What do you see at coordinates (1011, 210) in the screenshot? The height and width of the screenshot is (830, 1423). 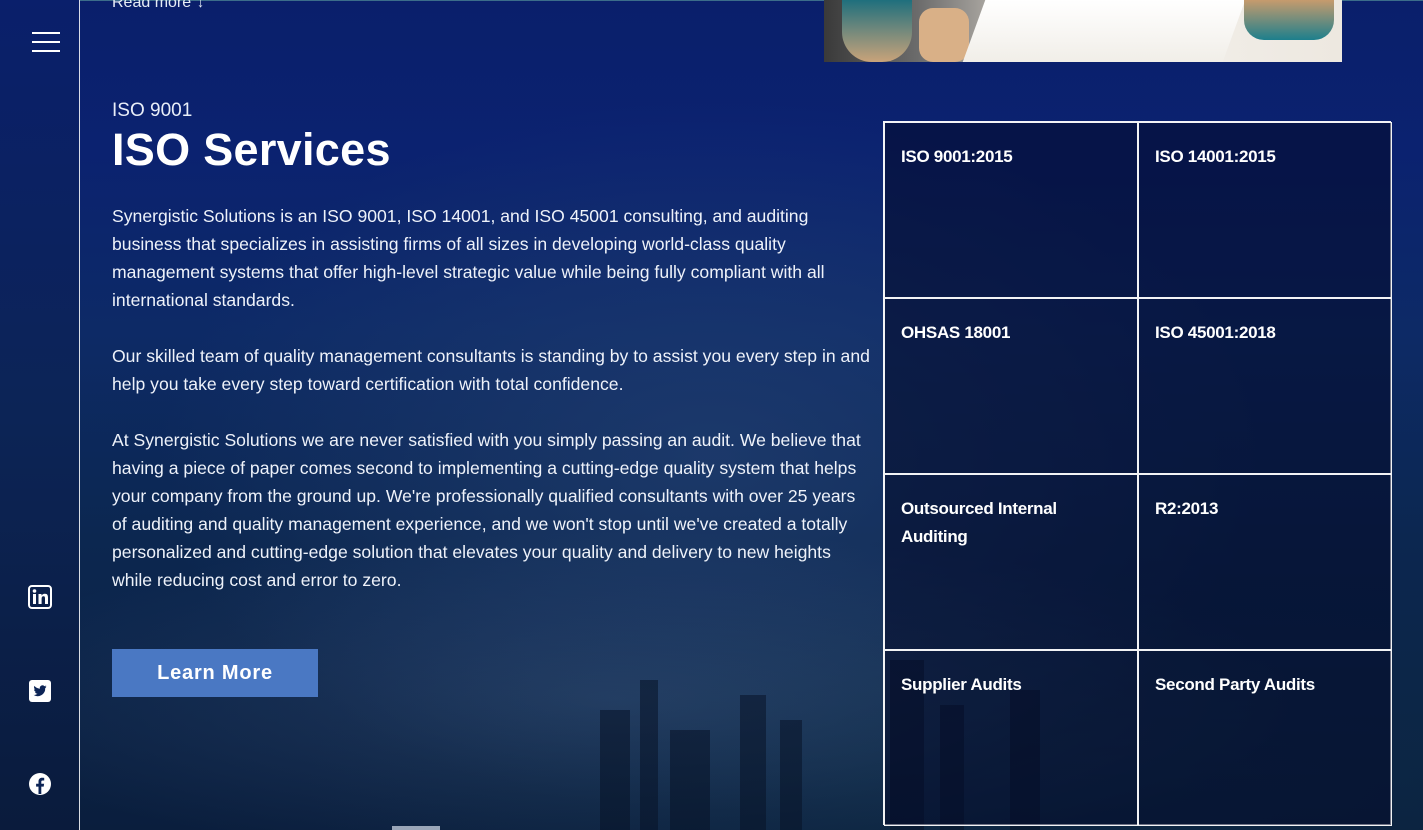 I see `service-card-iso-9001: ISO 9001:2015` at bounding box center [1011, 210].